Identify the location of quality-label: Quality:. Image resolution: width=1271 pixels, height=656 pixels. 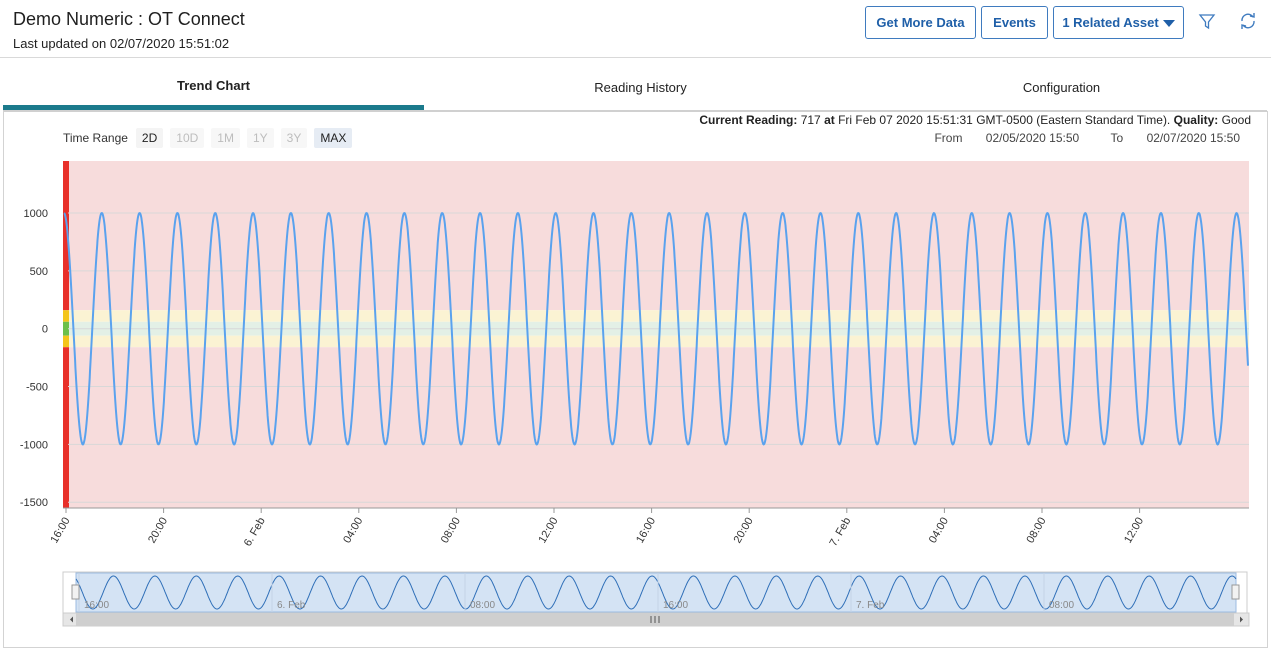
(1196, 120).